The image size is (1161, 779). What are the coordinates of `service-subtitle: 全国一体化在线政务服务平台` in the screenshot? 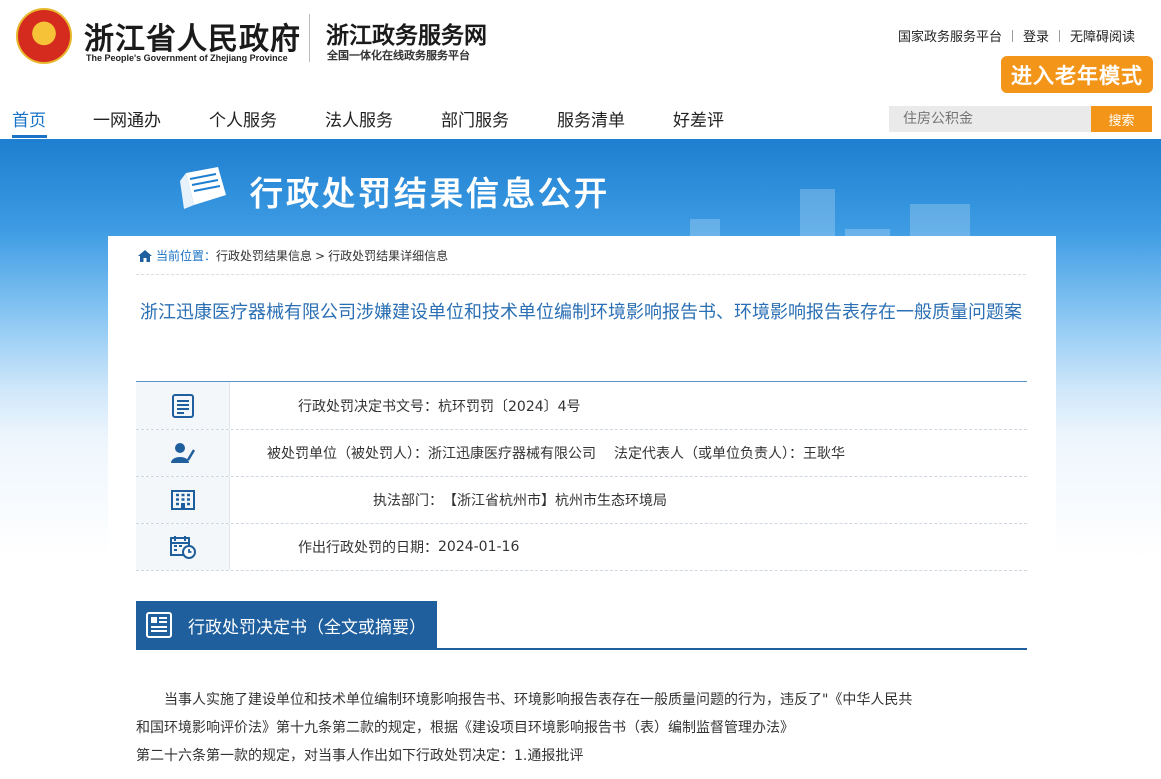 It's located at (398, 55).